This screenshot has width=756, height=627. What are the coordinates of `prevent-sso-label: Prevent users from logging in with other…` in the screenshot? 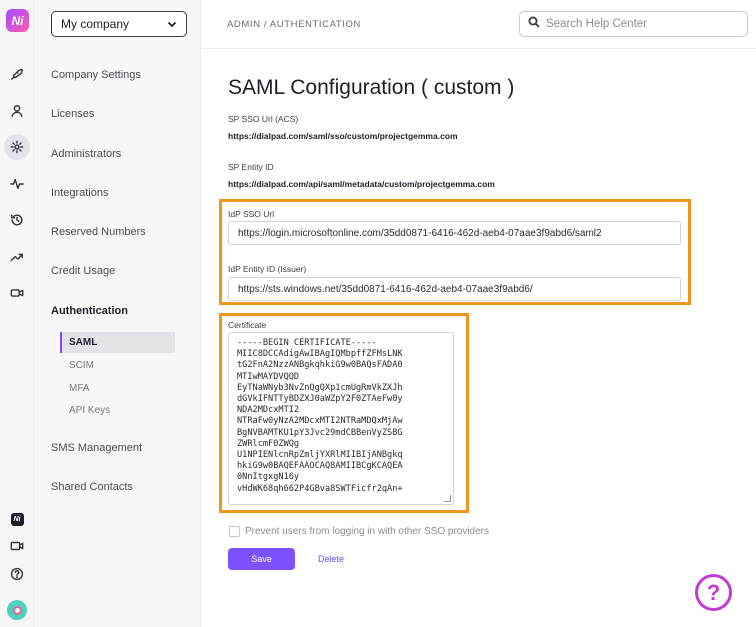 It's located at (367, 531).